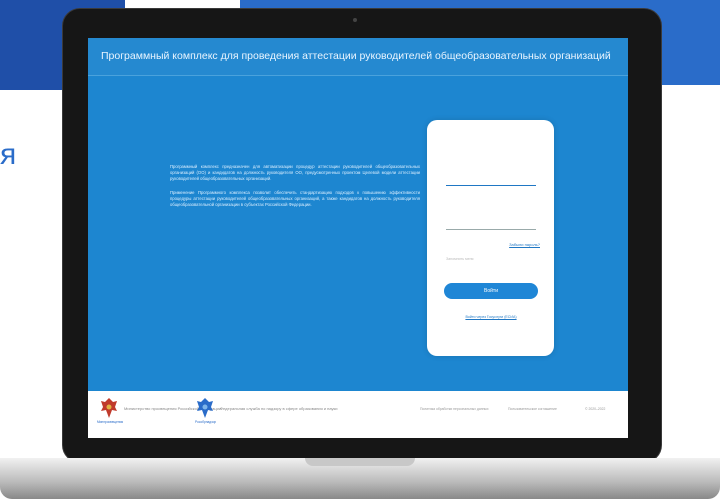  I want to click on password-field, so click(491, 221).